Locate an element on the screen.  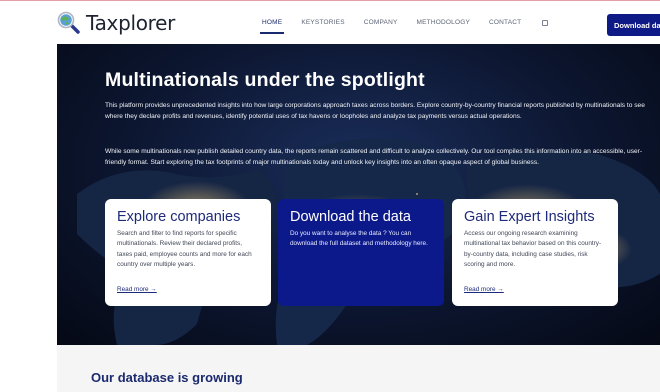
logo: Taxplorer is located at coordinates (116, 23).